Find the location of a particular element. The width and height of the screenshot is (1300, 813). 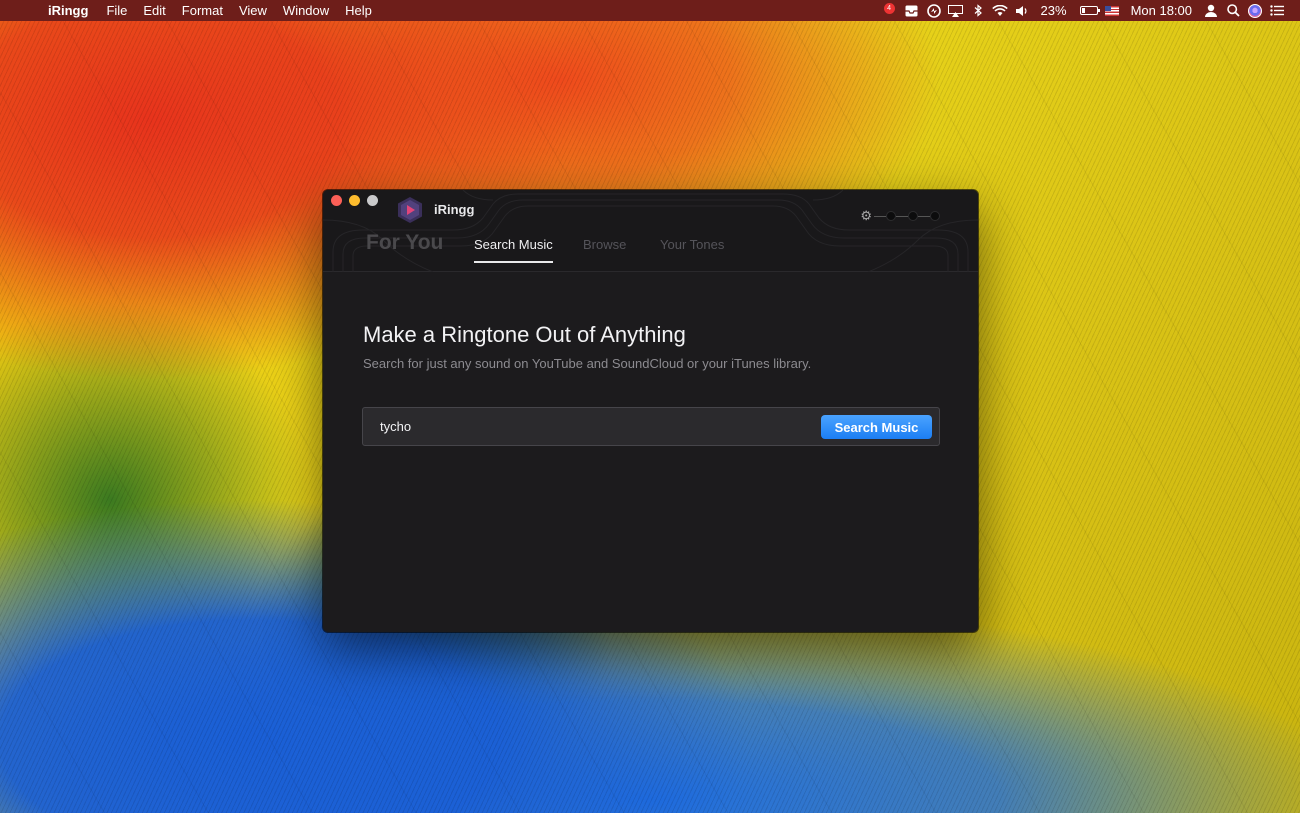

airplay-icon is located at coordinates (956, 10).